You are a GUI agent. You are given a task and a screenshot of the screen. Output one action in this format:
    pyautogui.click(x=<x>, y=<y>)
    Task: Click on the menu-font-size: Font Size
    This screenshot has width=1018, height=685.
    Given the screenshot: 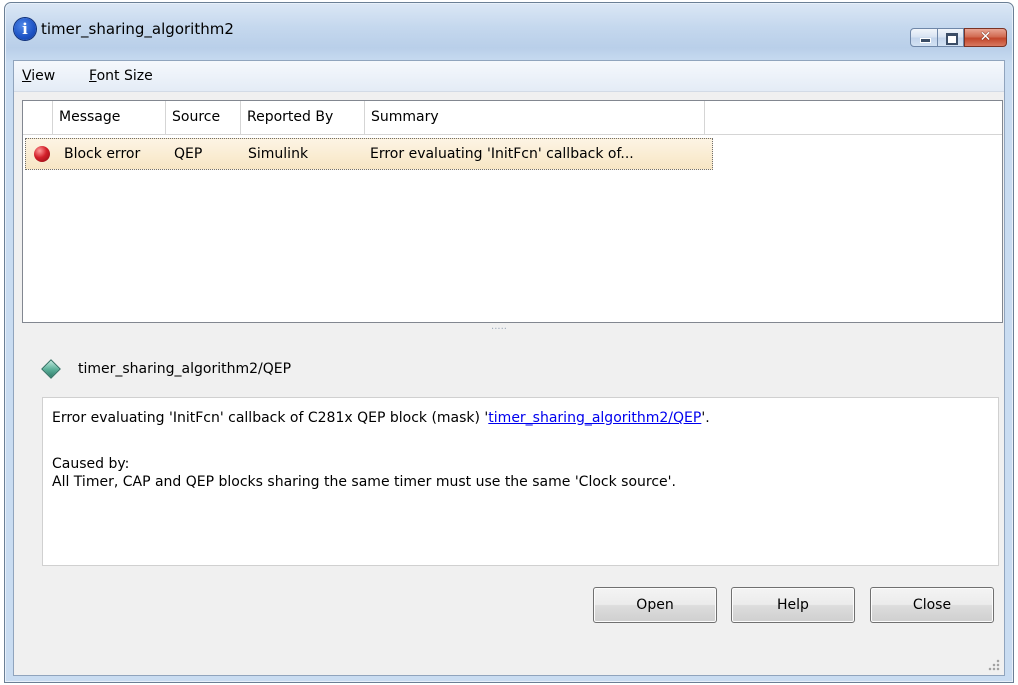 What is the action you would take?
    pyautogui.click(x=121, y=76)
    